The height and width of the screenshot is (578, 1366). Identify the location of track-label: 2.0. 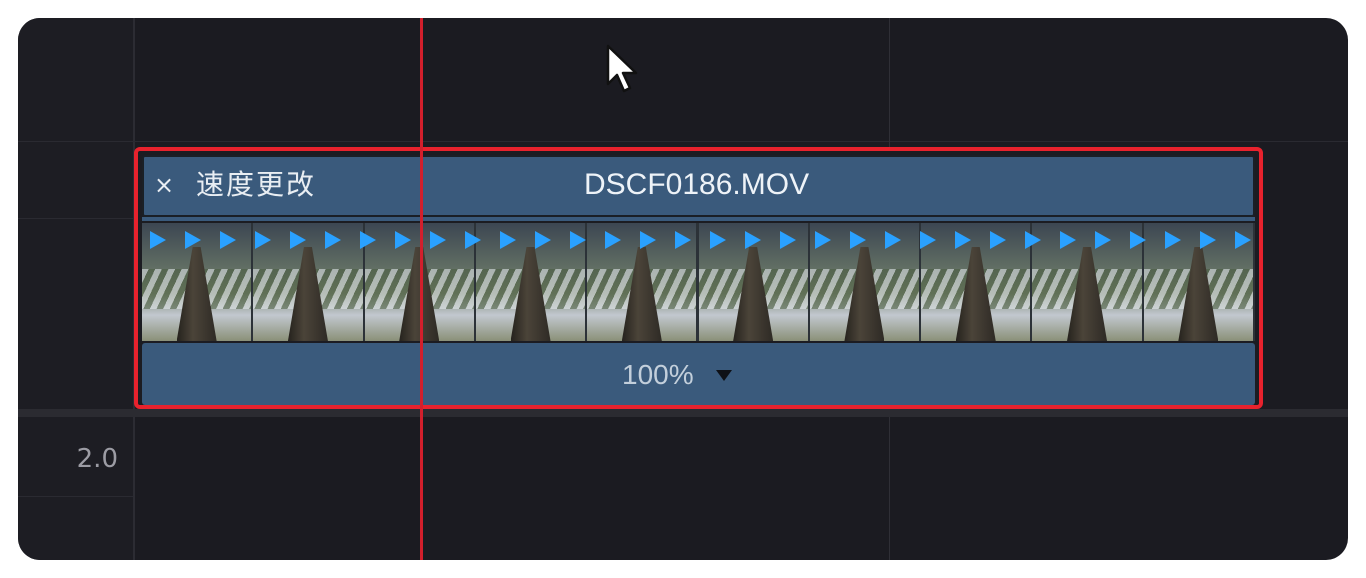
(97, 459).